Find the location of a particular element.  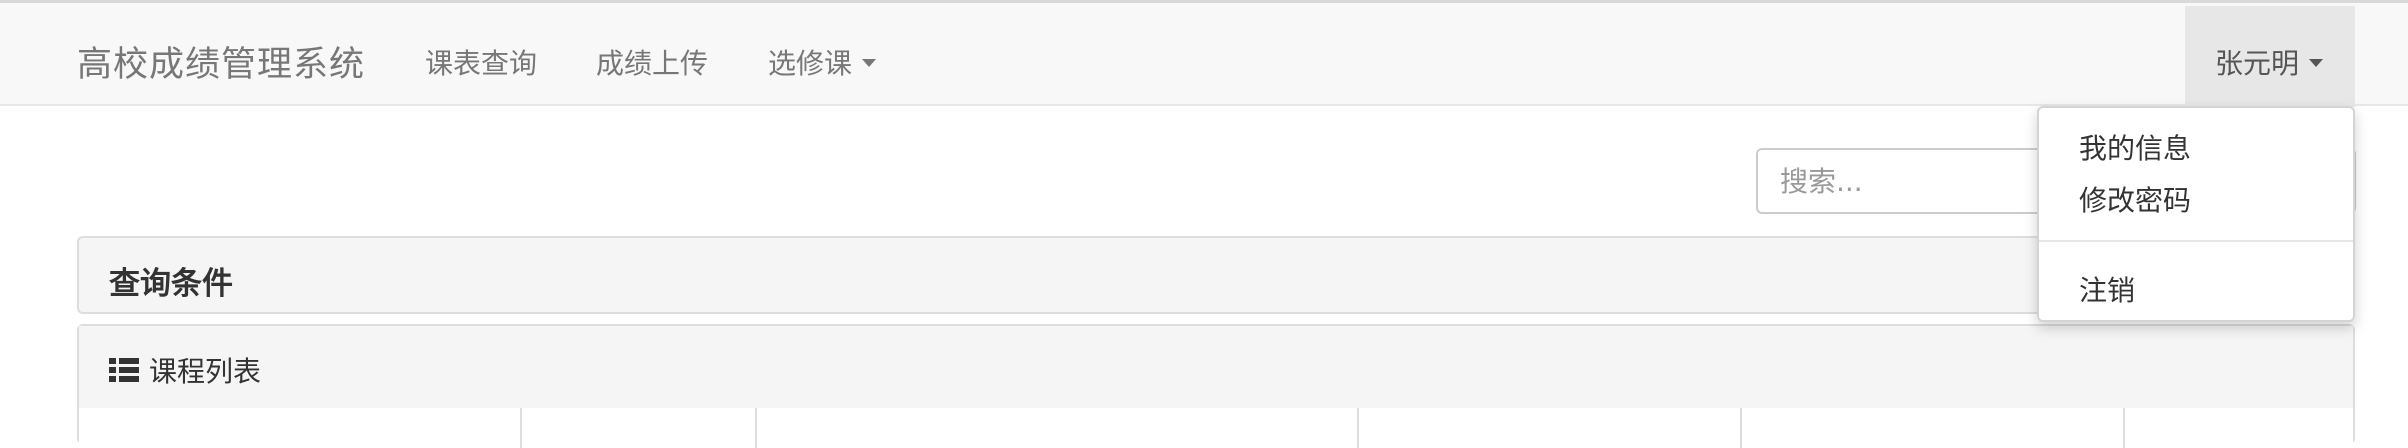

course-table-header is located at coordinates (1216, 428).